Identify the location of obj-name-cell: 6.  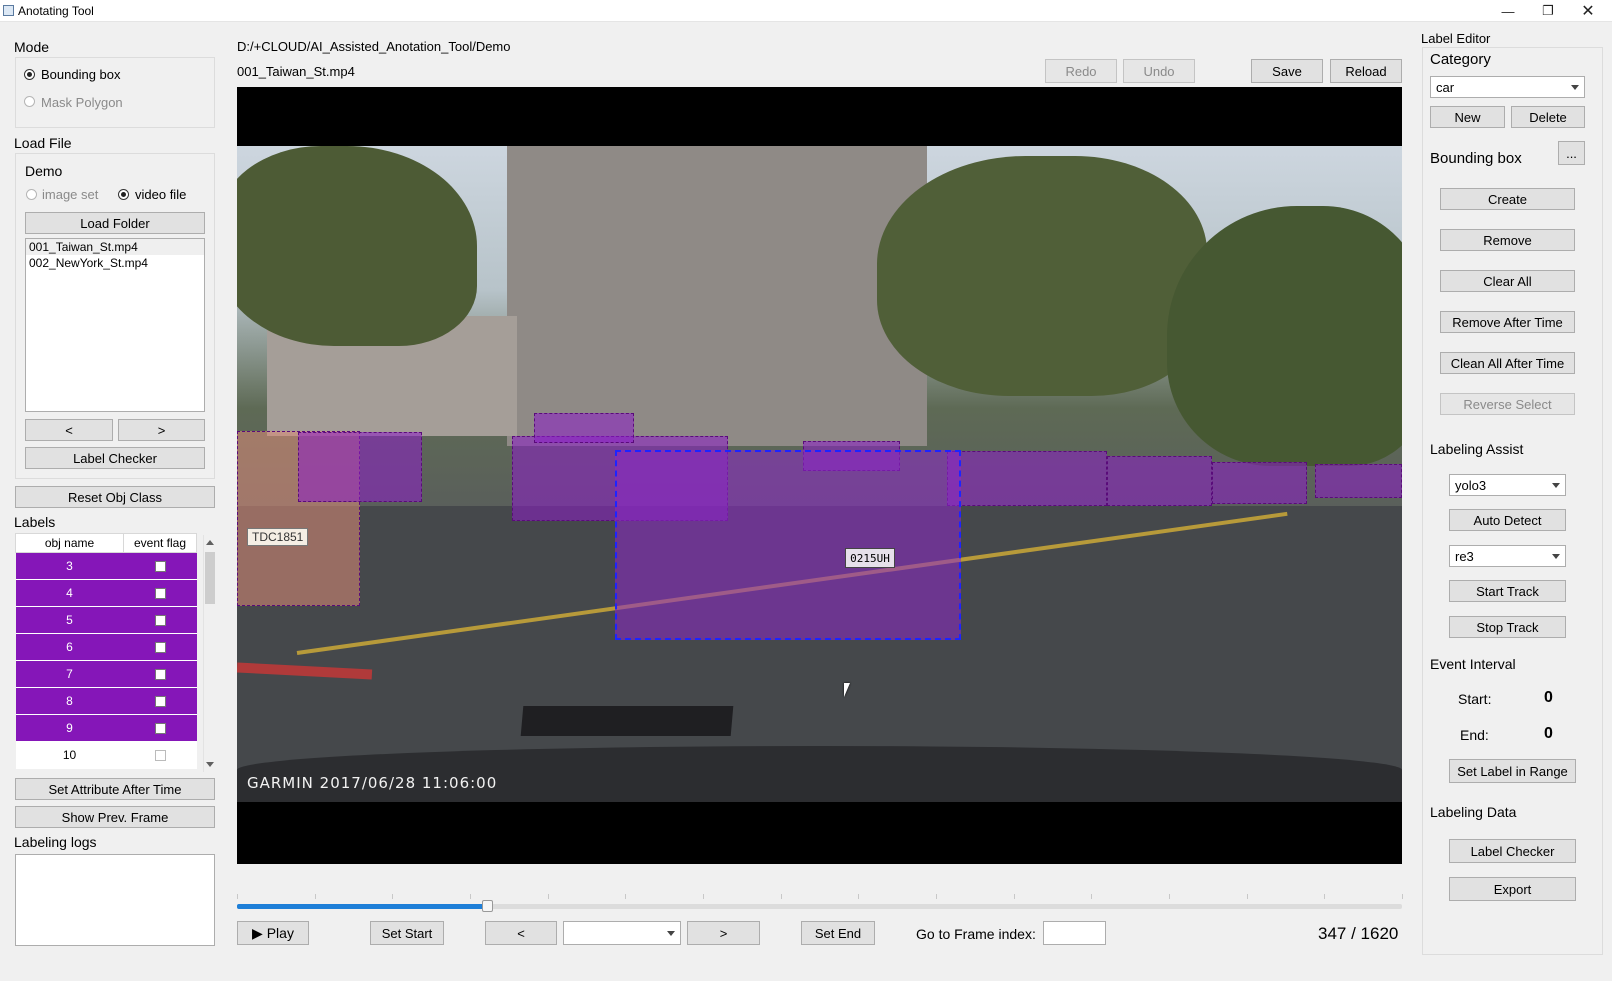
(69, 647).